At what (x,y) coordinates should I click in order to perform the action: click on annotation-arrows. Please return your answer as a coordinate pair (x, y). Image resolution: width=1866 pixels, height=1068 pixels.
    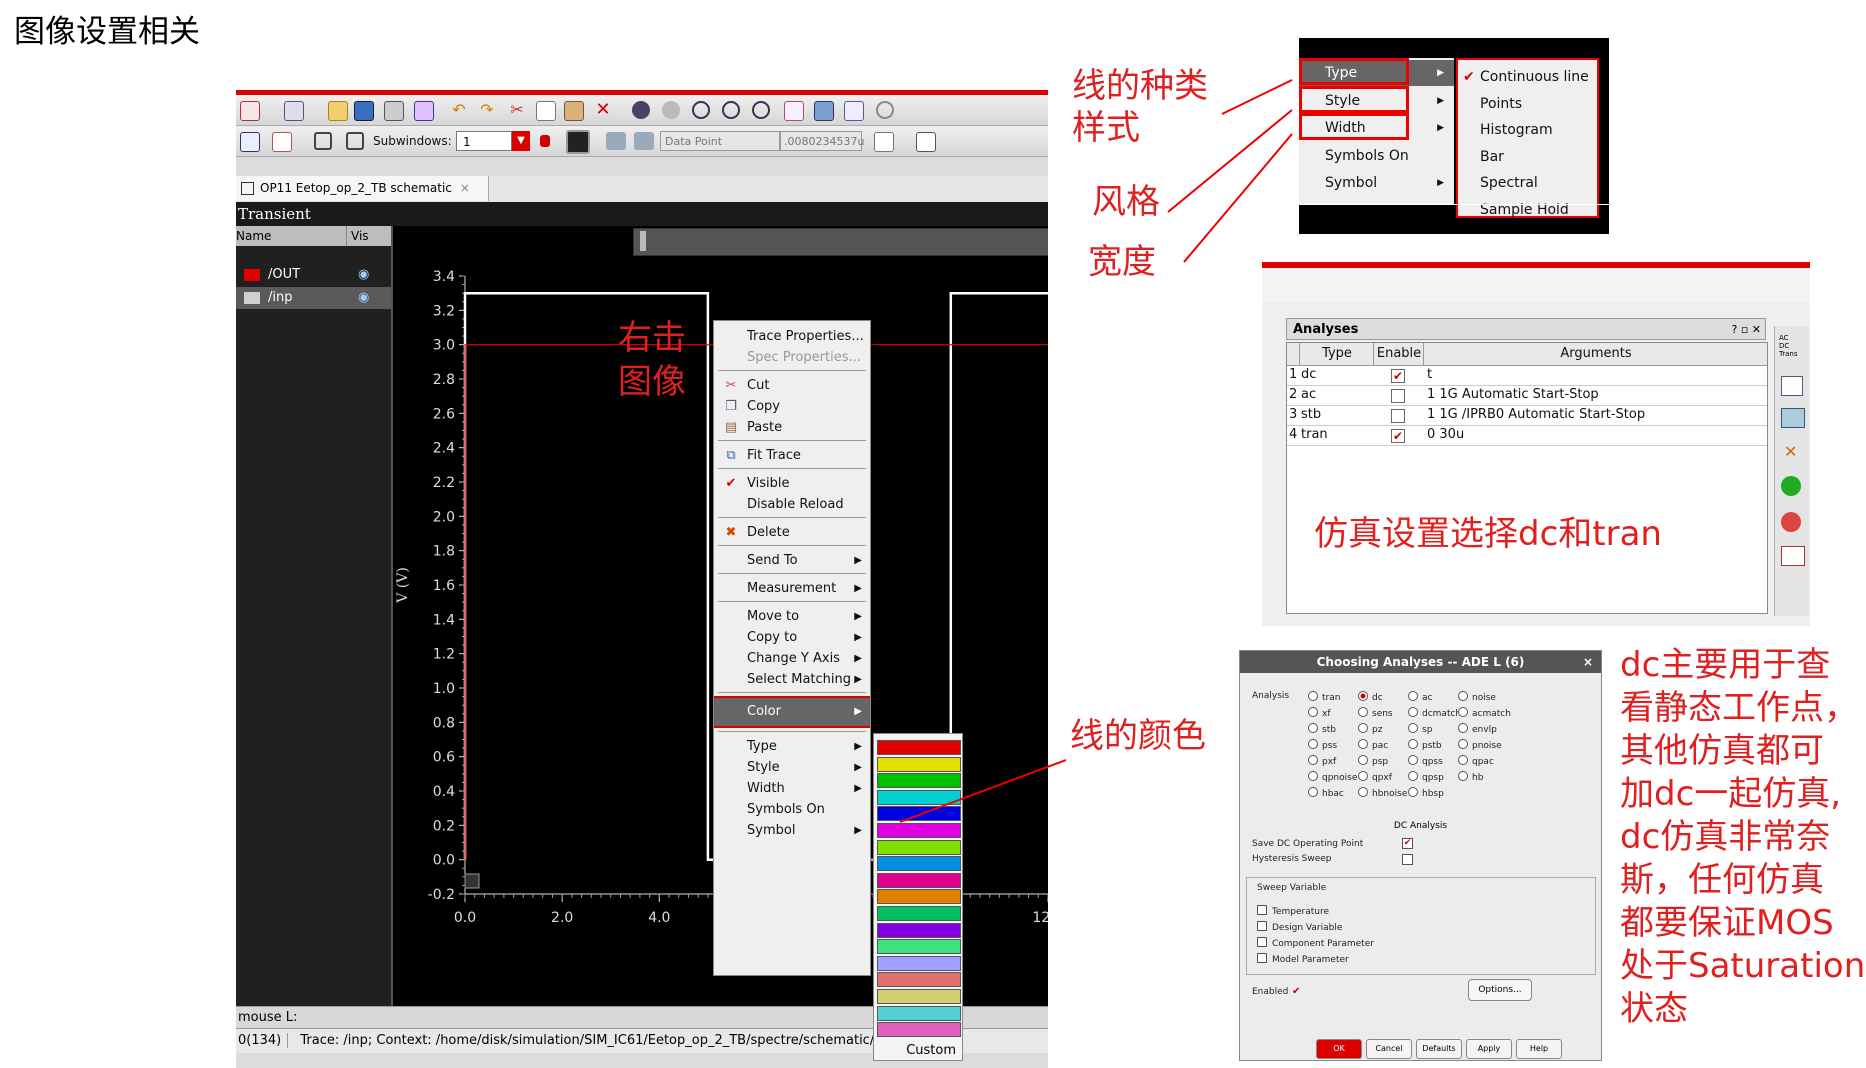
    Looking at the image, I should click on (1096, 451).